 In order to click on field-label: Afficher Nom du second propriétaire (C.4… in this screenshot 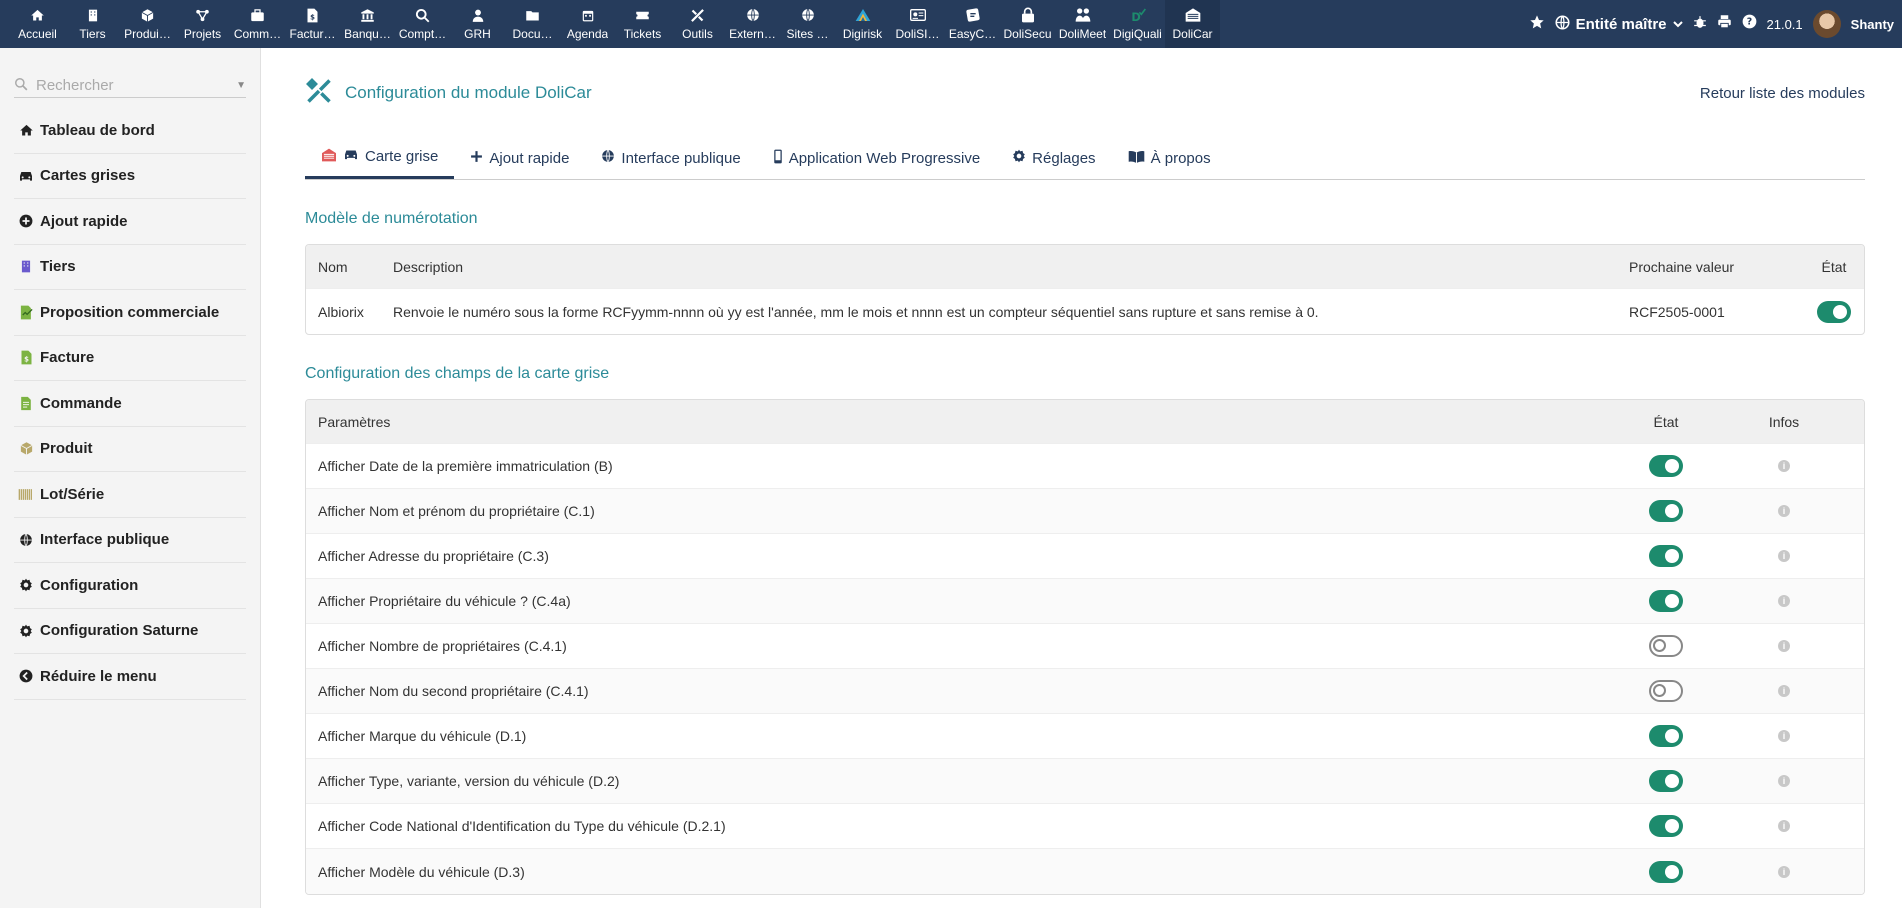, I will do `click(453, 691)`.